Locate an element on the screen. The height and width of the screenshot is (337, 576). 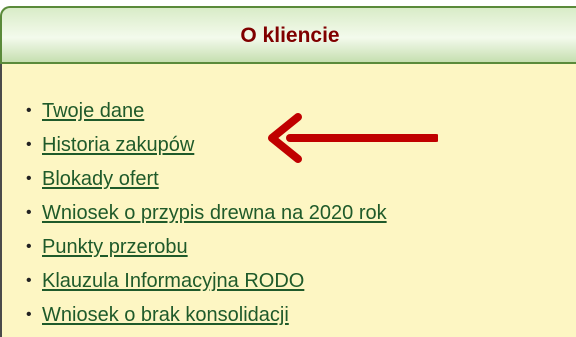
list-item: • Klauzula Informacyjna RODO is located at coordinates (206, 281).